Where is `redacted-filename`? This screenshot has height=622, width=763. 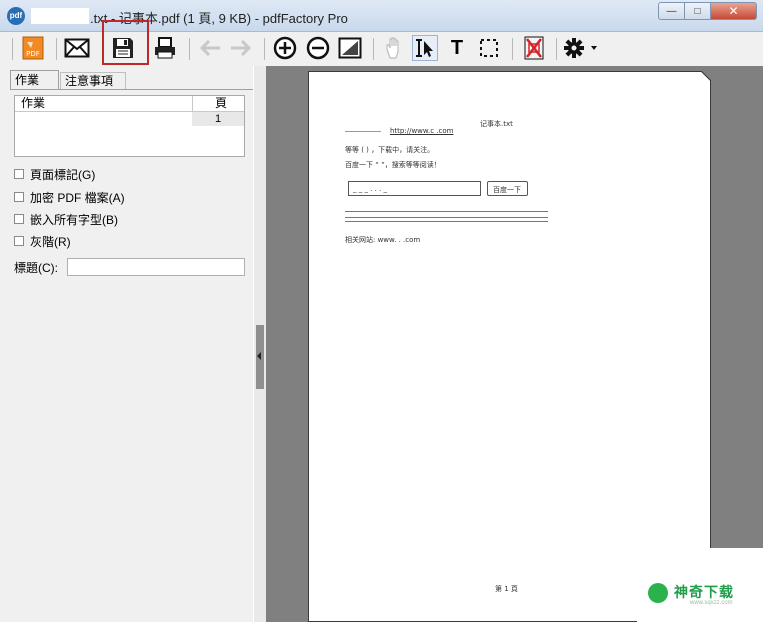 redacted-filename is located at coordinates (60, 16).